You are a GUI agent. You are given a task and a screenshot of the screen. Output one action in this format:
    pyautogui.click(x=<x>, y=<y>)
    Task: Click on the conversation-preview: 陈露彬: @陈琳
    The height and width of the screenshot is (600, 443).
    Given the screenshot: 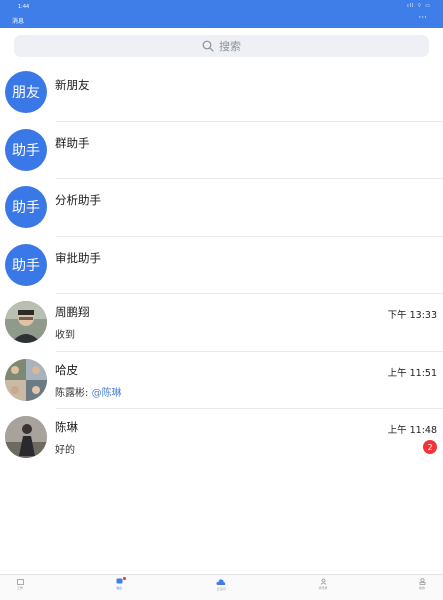 What is the action you would take?
    pyautogui.click(x=88, y=391)
    